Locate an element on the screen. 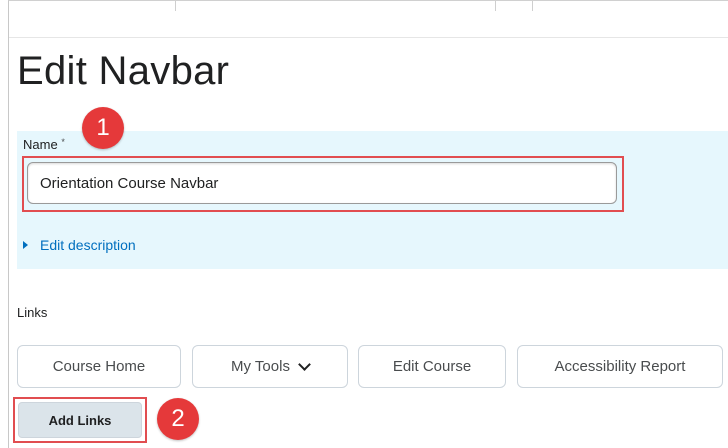  add-links-label: Add Links is located at coordinates (80, 420).